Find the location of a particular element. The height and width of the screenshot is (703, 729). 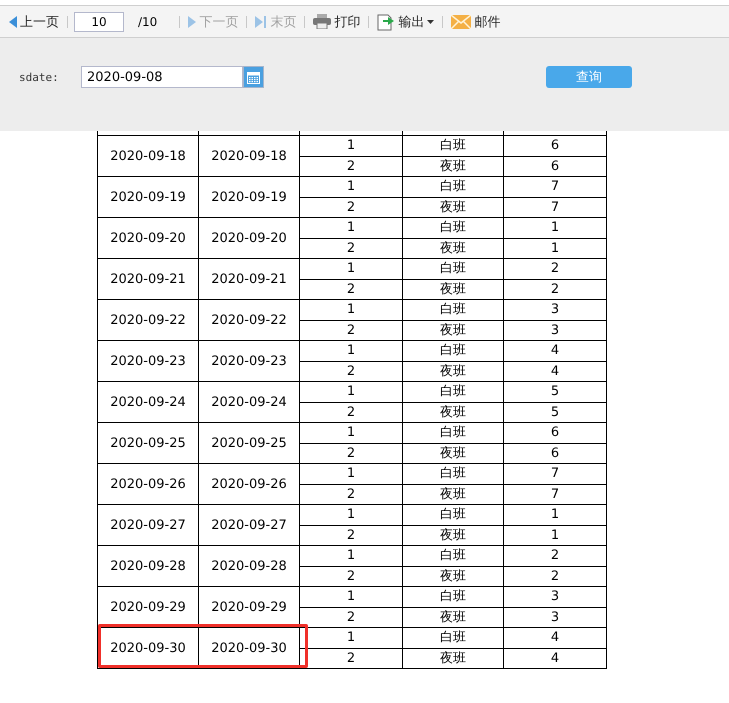

prev-page-button: 上一页 is located at coordinates (34, 21).